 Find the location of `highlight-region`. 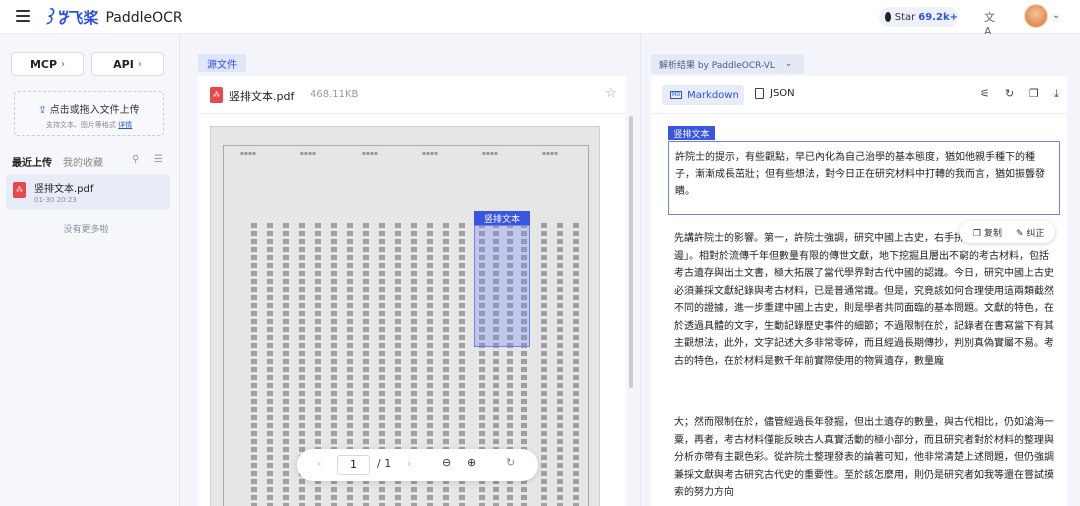

highlight-region is located at coordinates (502, 286).